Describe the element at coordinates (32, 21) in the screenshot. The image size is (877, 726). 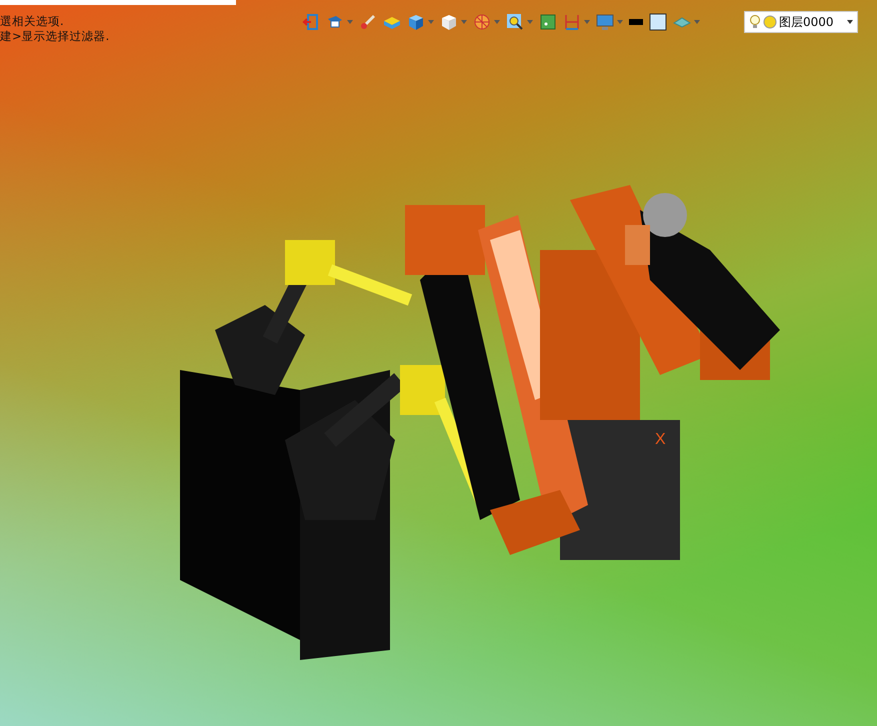
I see `hint-text: 選相关选项.` at that location.